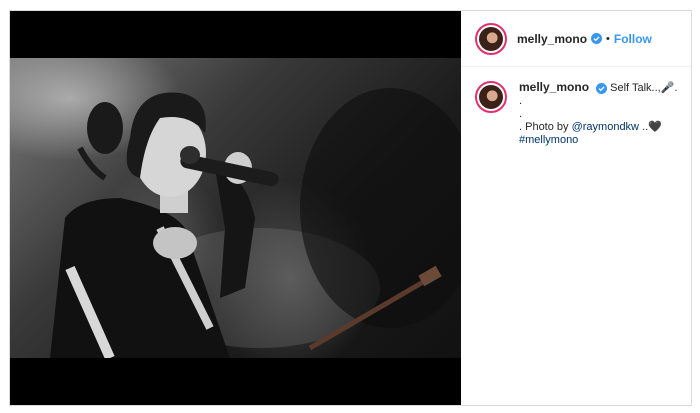 This screenshot has width=700, height=413. Describe the element at coordinates (650, 127) in the screenshot. I see `caption-line-4-suffix: ..🖤` at that location.